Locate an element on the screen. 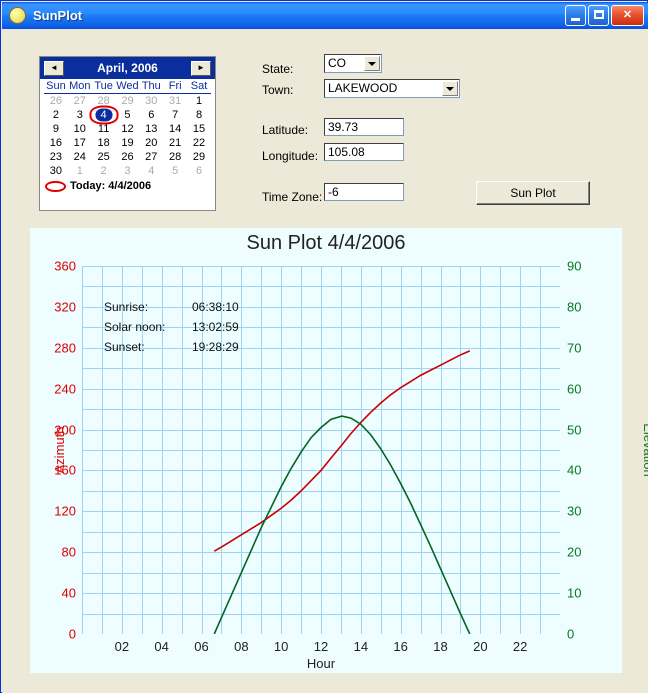 The height and width of the screenshot is (693, 648). calendar-day-cell: 12 is located at coordinates (128, 129).